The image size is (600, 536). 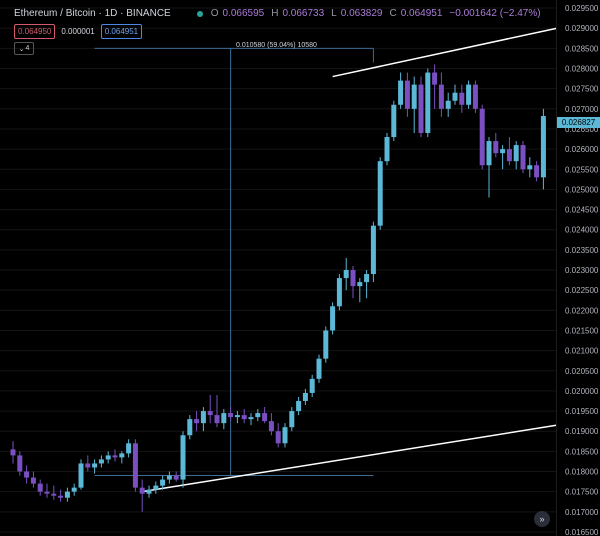 What do you see at coordinates (582, 48) in the screenshot?
I see `y-tick-label: 0.028500` at bounding box center [582, 48].